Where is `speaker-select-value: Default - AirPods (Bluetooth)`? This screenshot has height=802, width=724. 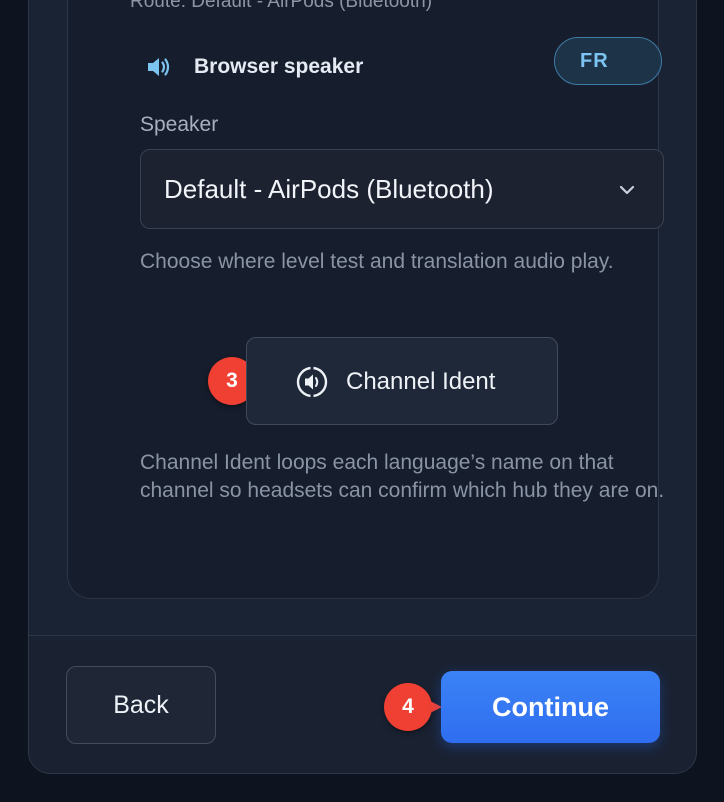
speaker-select-value: Default - AirPods (Bluetooth) is located at coordinates (329, 189).